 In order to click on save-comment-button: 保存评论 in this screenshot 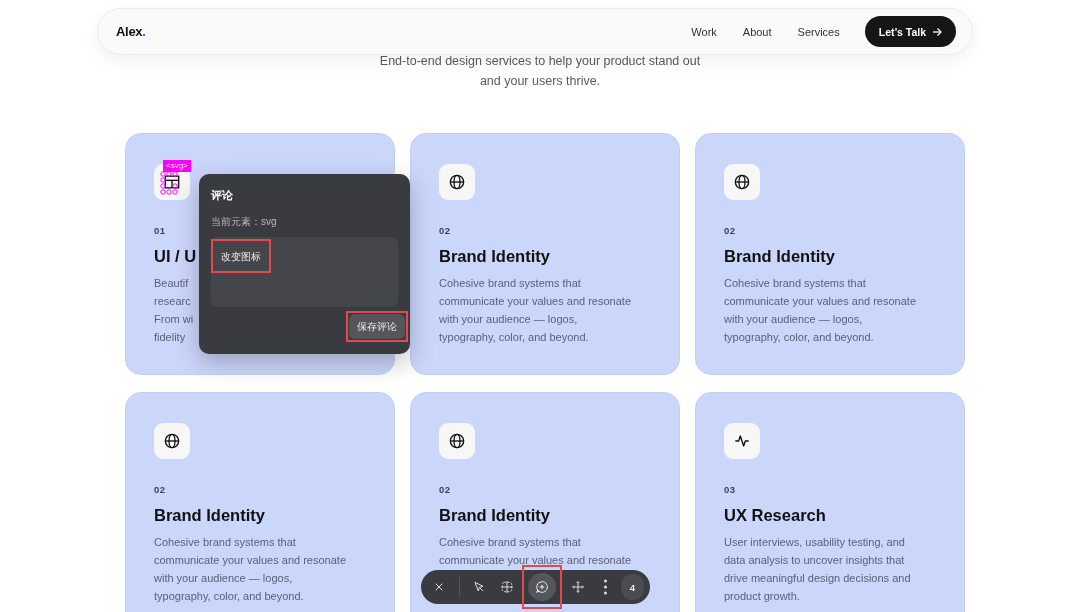, I will do `click(377, 326)`.